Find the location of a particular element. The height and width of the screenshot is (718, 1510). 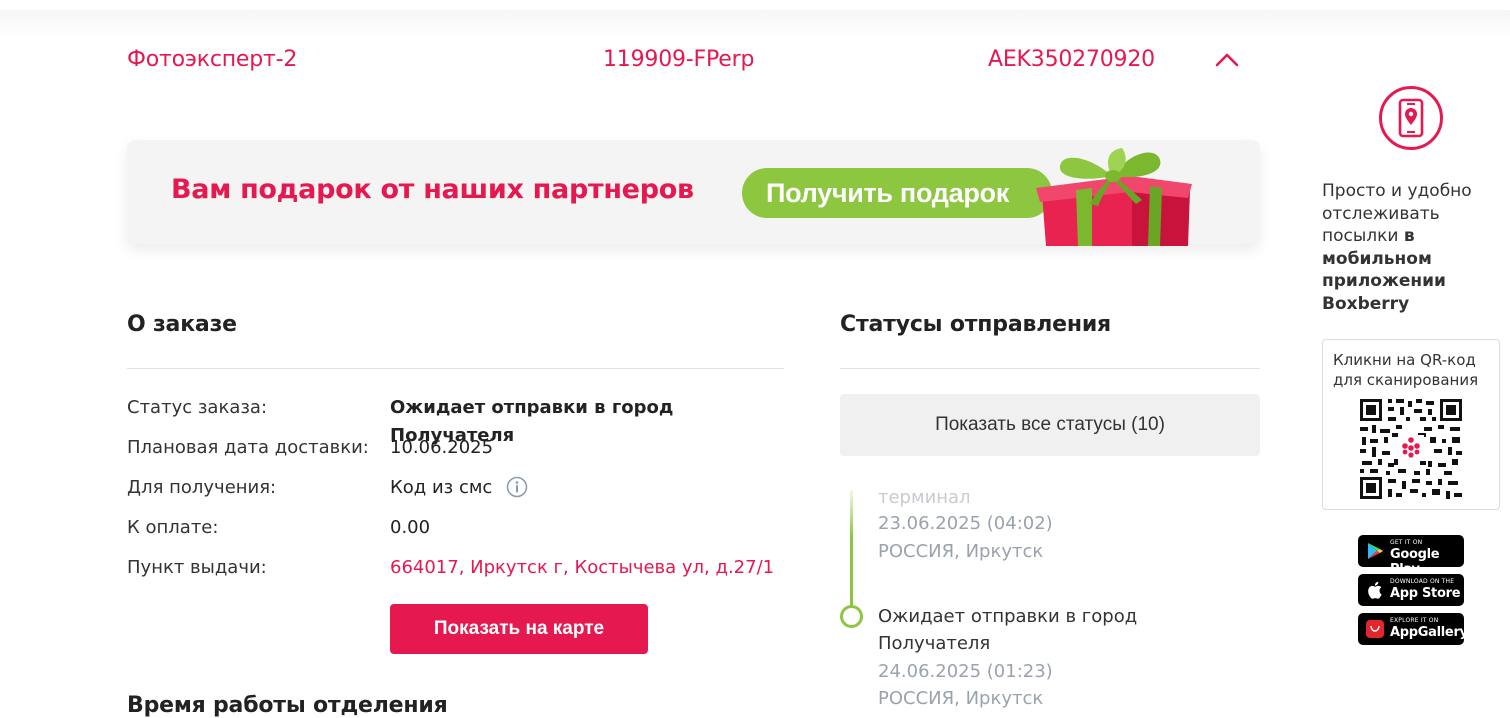

qr-caption: Кликни на QR-код для сканирования is located at coordinates (1406, 370).